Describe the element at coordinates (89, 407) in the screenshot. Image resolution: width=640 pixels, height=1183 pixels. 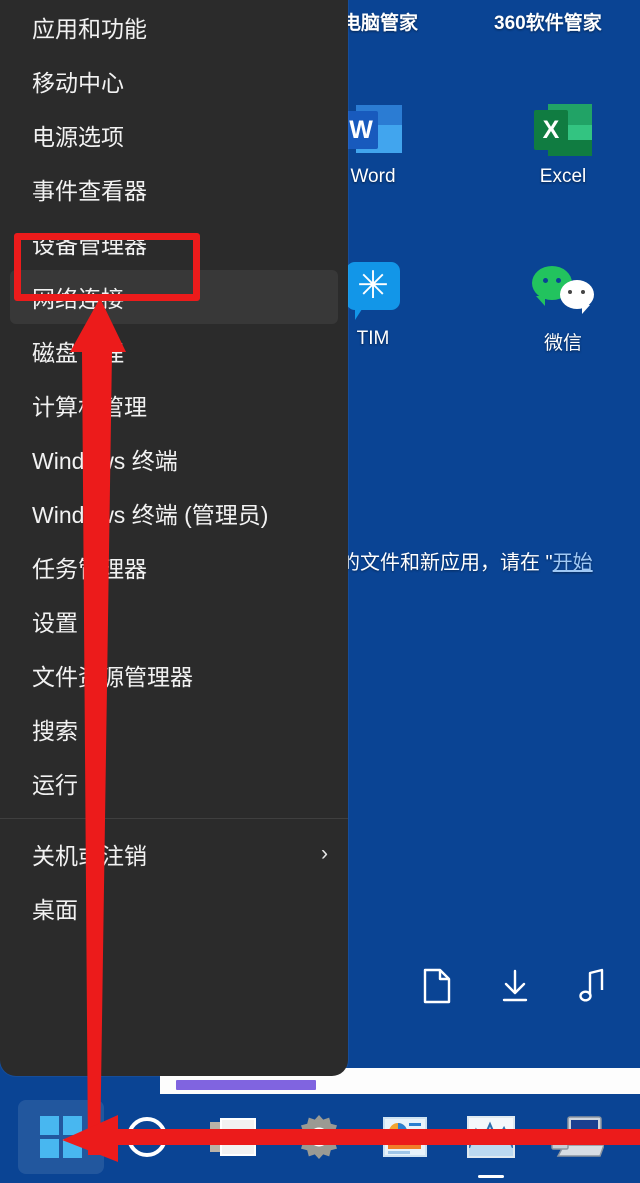
I see `menu-item-label: 计算机管理` at that location.